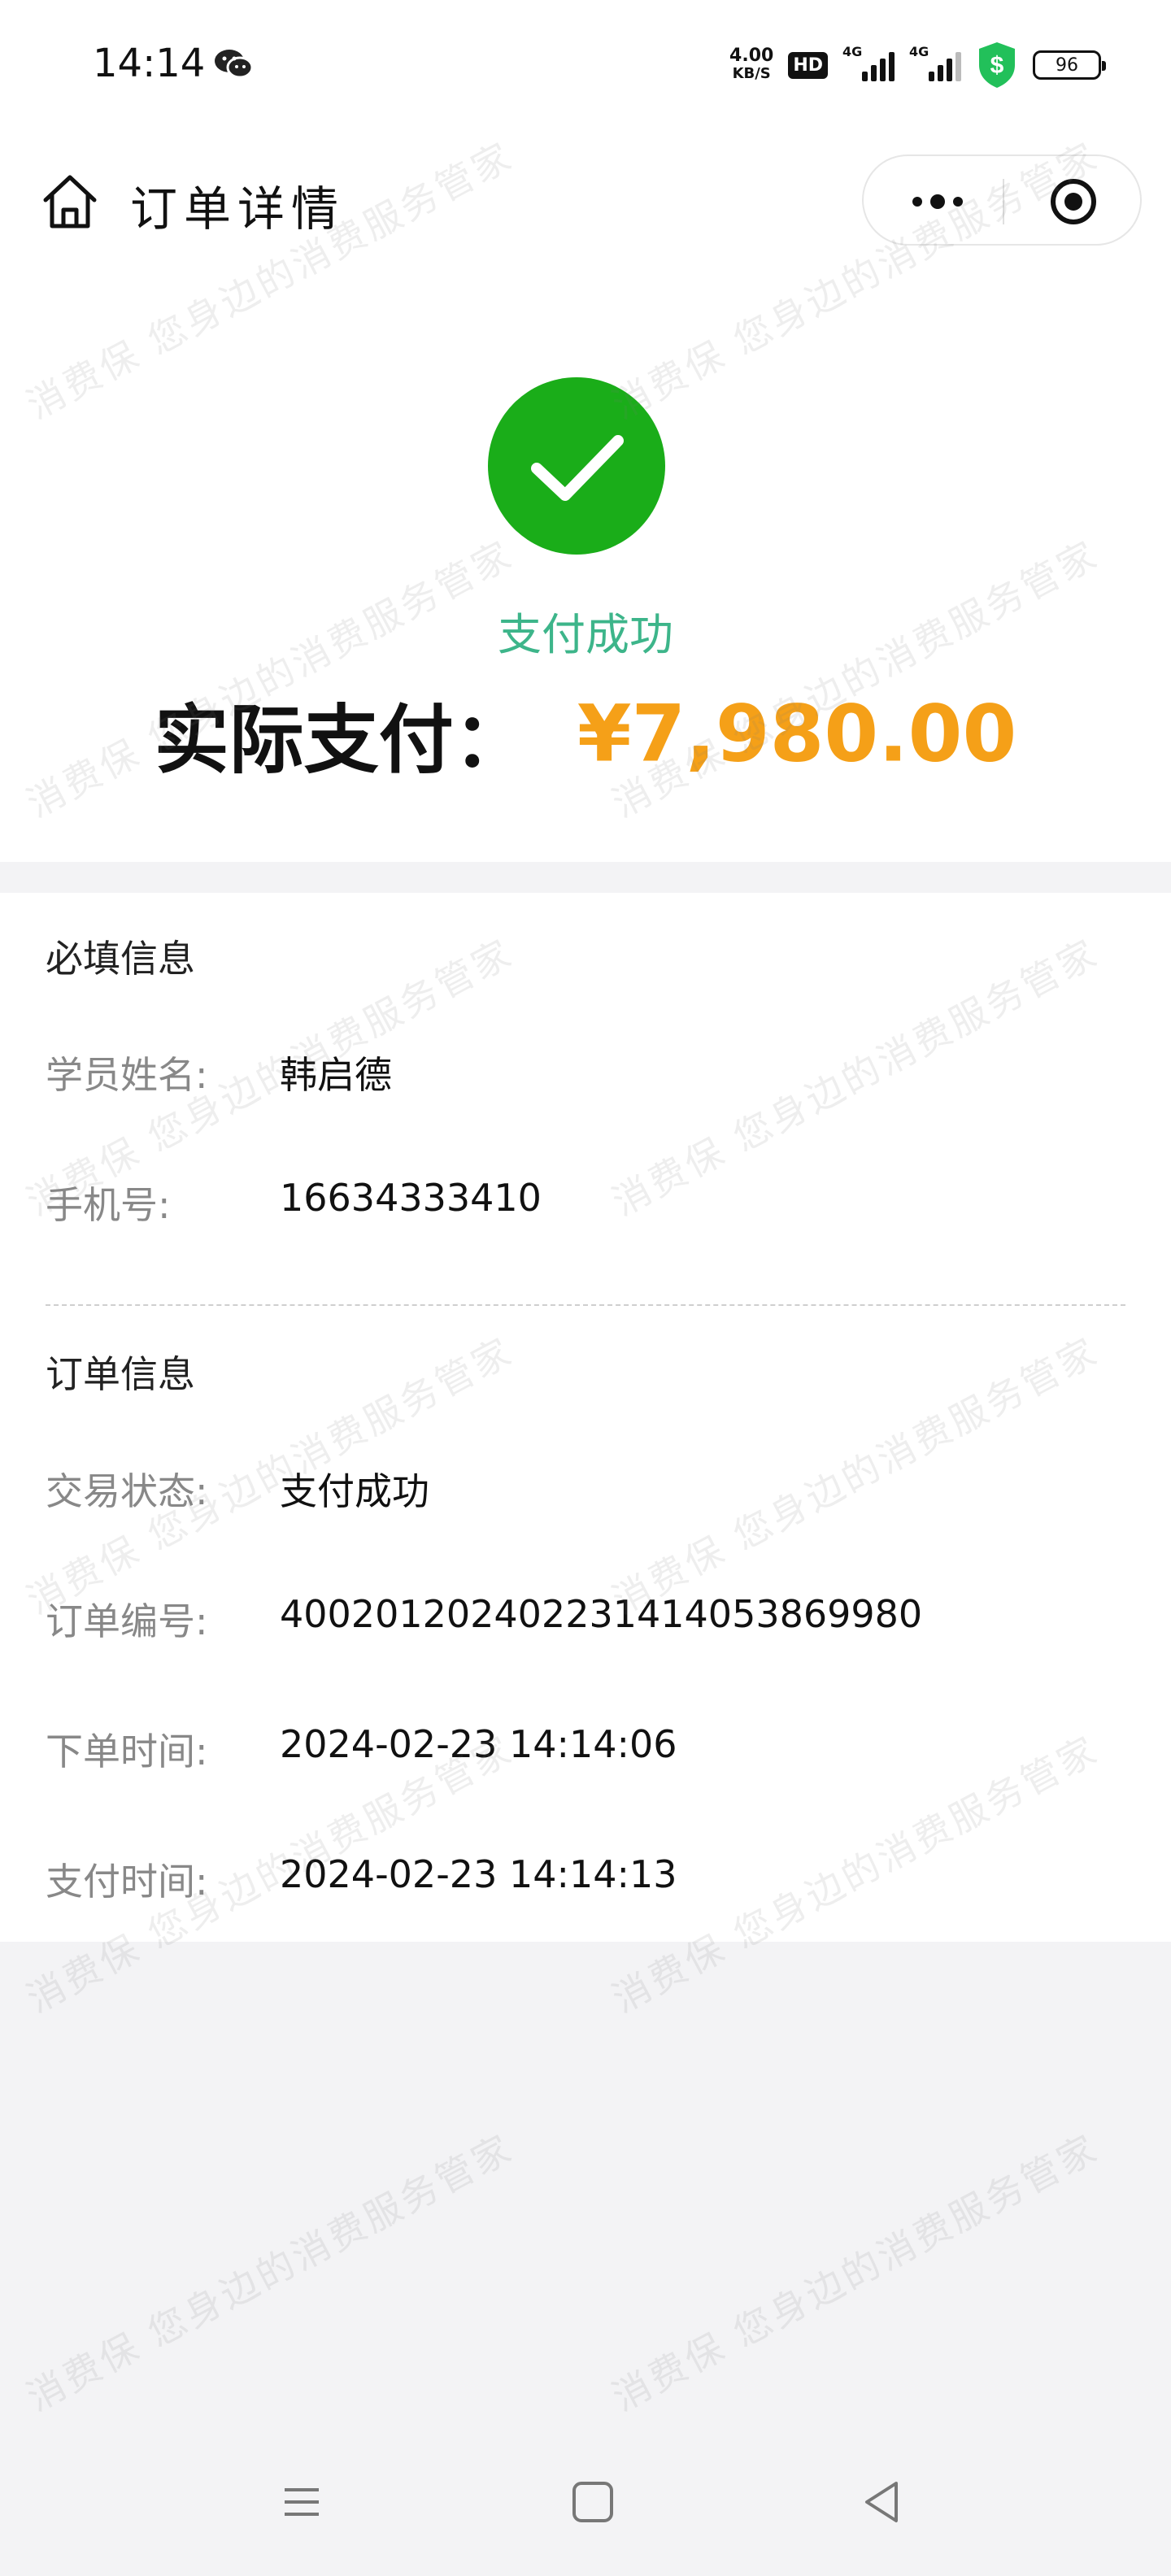  I want to click on phone-label: 手机号:, so click(109, 1205).